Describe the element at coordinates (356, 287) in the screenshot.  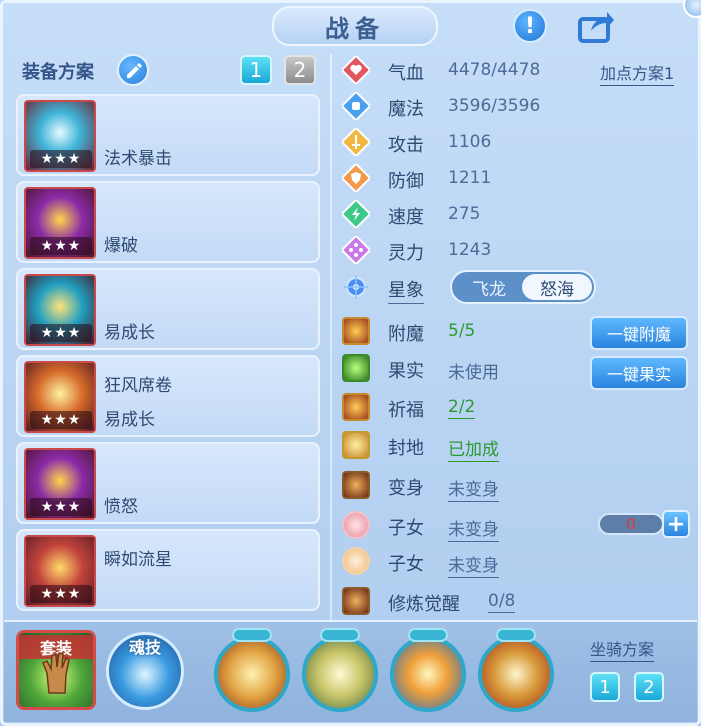
I see `star-sign-icon` at that location.